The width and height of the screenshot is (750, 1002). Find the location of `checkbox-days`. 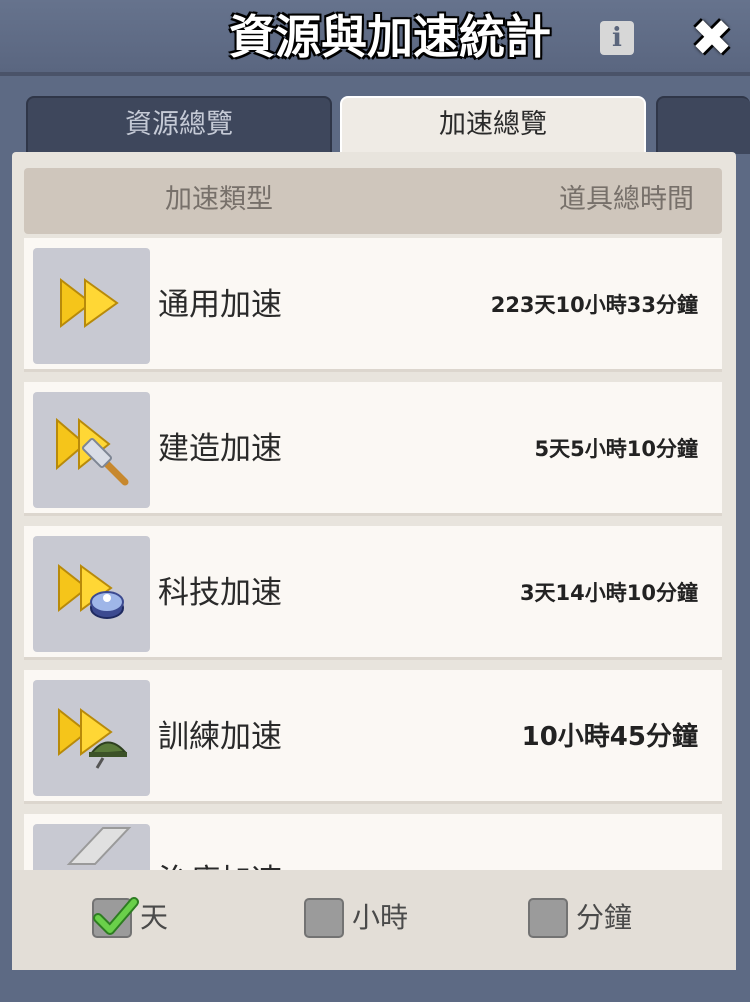

checkbox-days is located at coordinates (115, 917).